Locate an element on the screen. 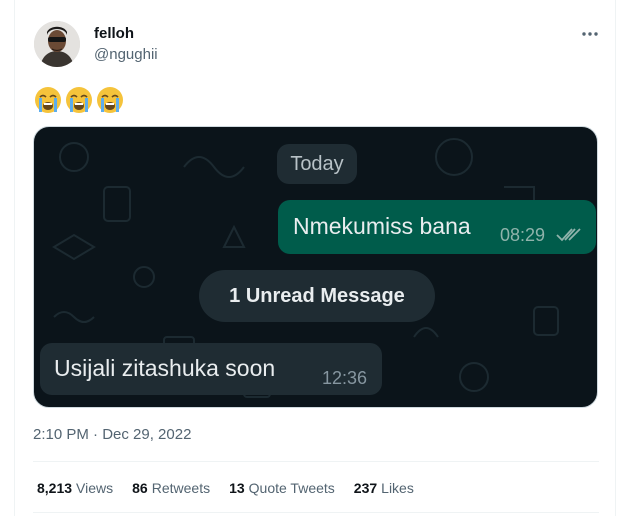 The width and height of the screenshot is (621, 516). stat-value: 86 is located at coordinates (140, 488).